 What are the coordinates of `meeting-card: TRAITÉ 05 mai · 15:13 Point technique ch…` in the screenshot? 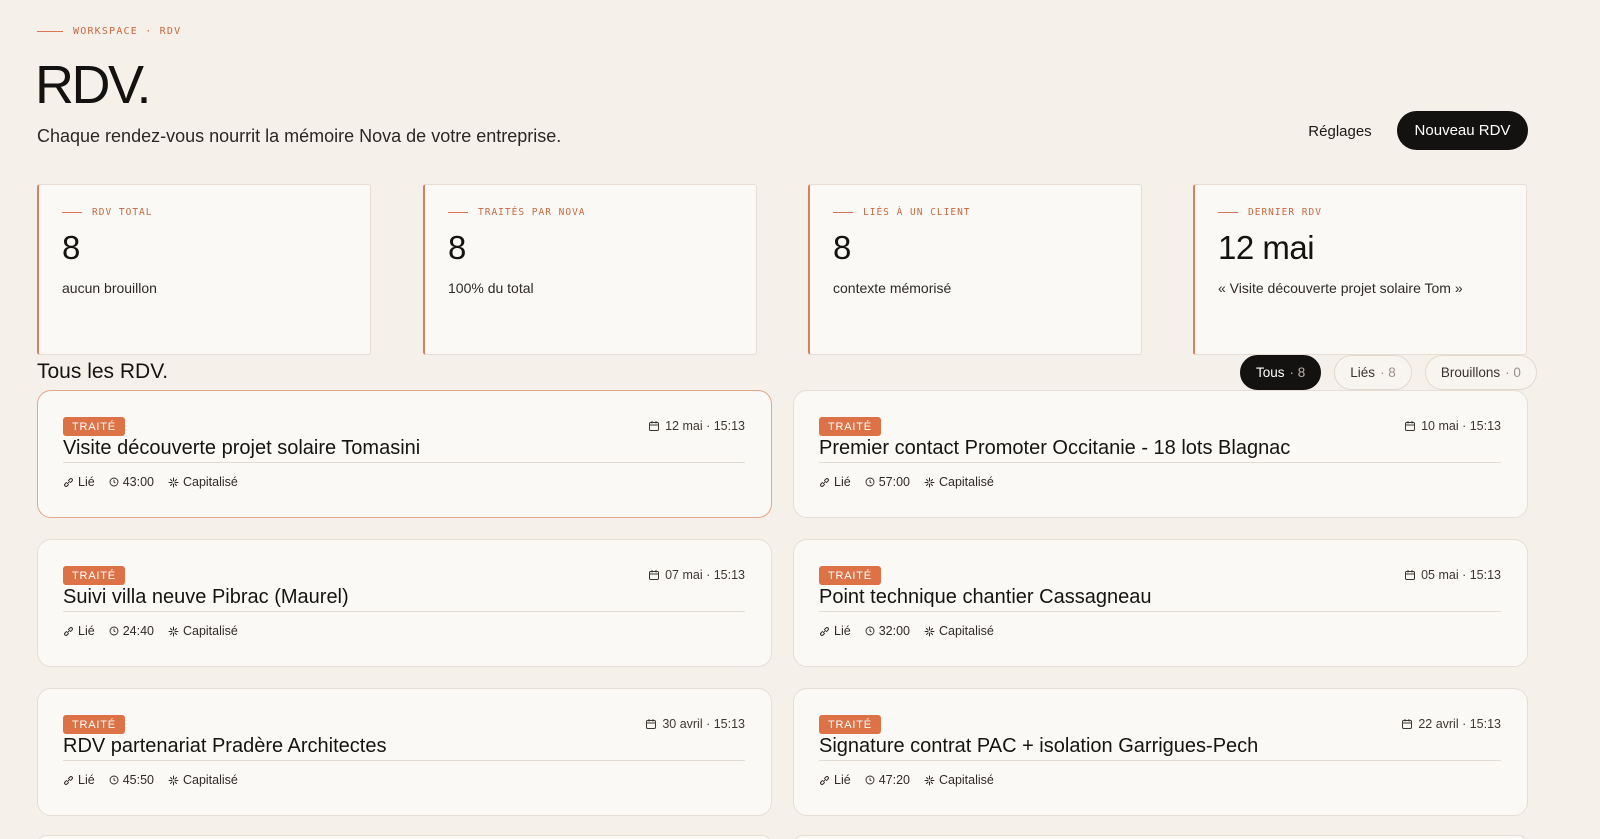 It's located at (1160, 603).